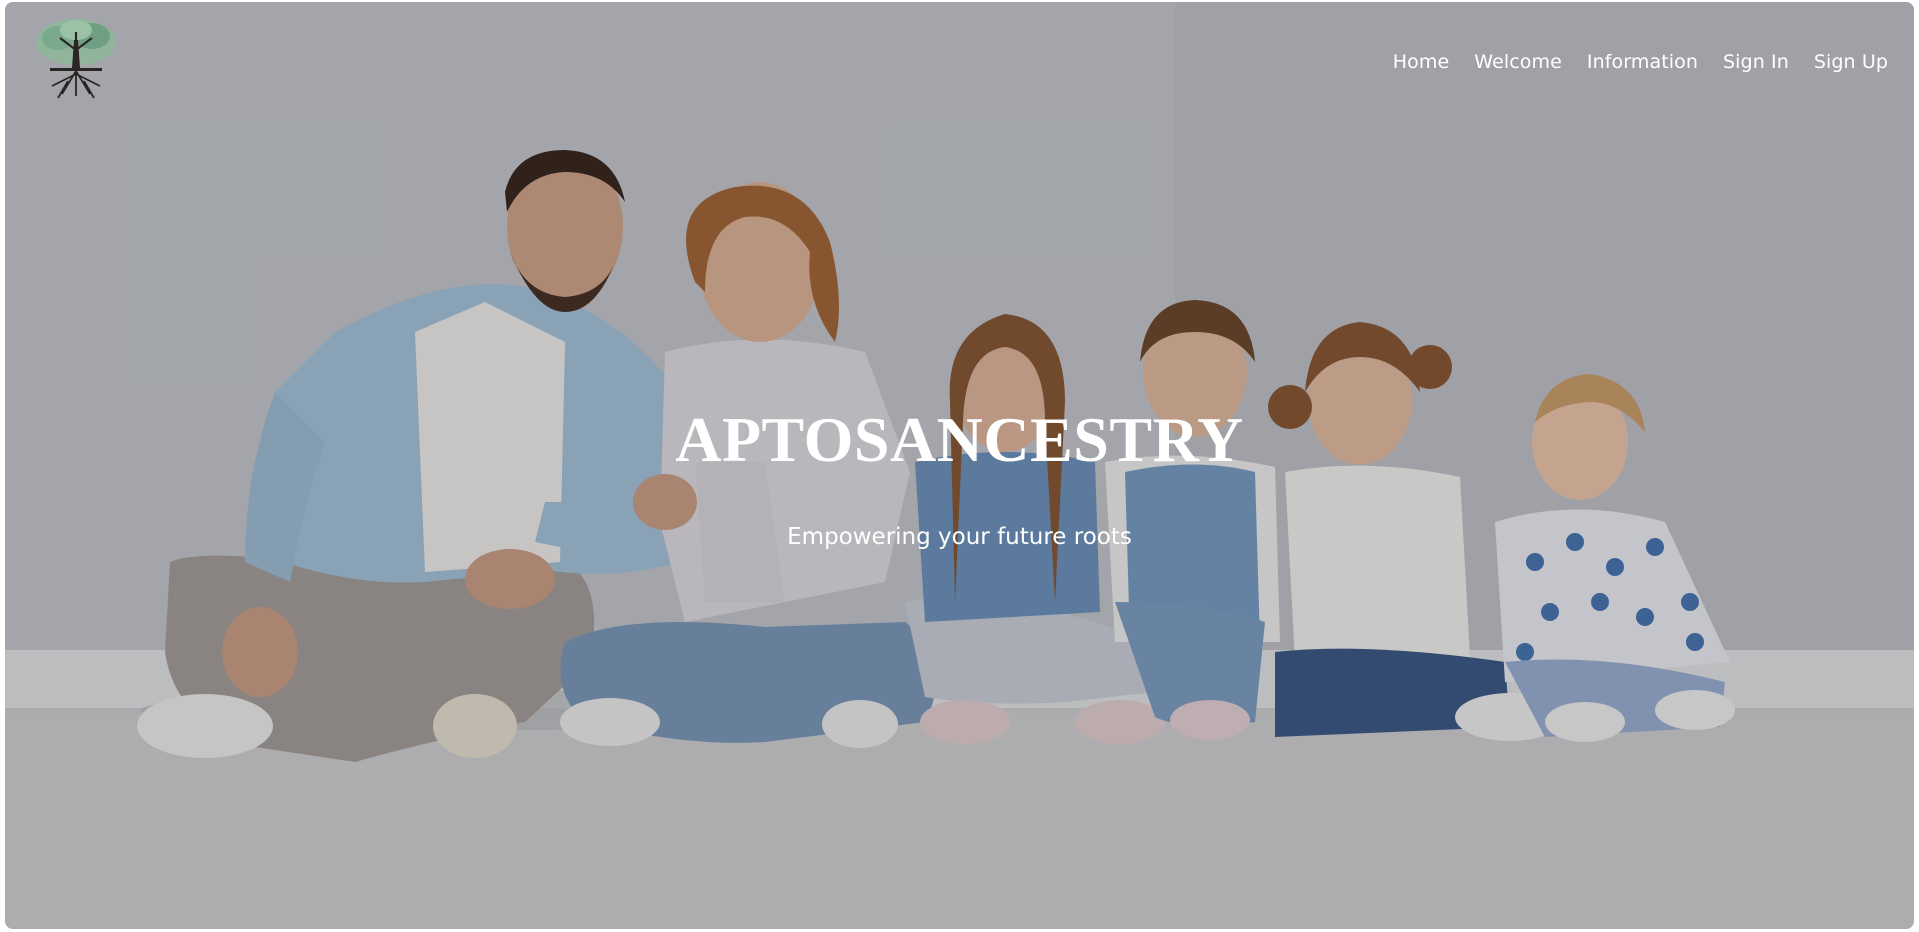 This screenshot has height=932, width=1919. What do you see at coordinates (76, 59) in the screenshot?
I see `family-tree-logo-icon` at bounding box center [76, 59].